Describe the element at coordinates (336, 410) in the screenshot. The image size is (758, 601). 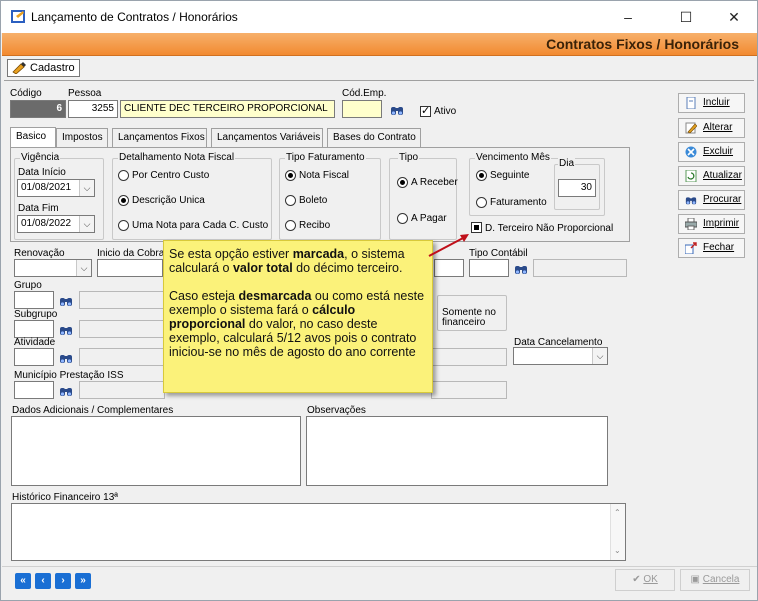
I see `observacoes-label: Observações` at that location.